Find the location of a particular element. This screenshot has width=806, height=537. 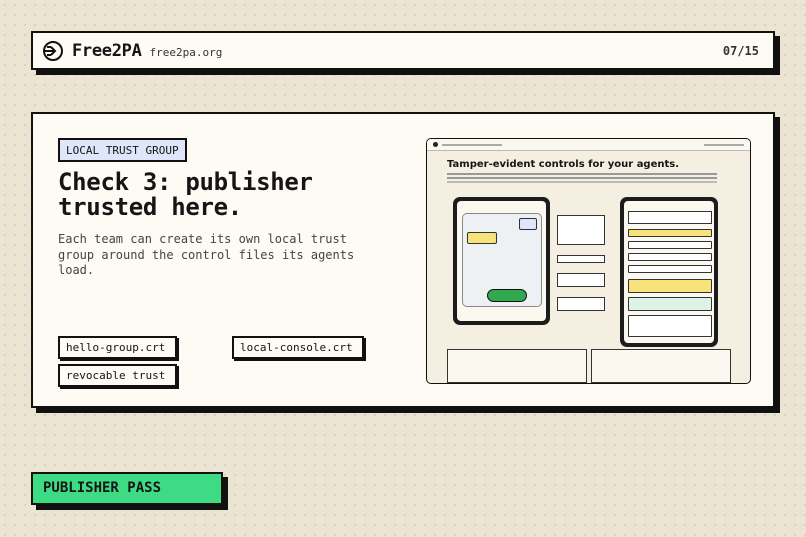

preview-checking-header is located at coordinates (670, 217).